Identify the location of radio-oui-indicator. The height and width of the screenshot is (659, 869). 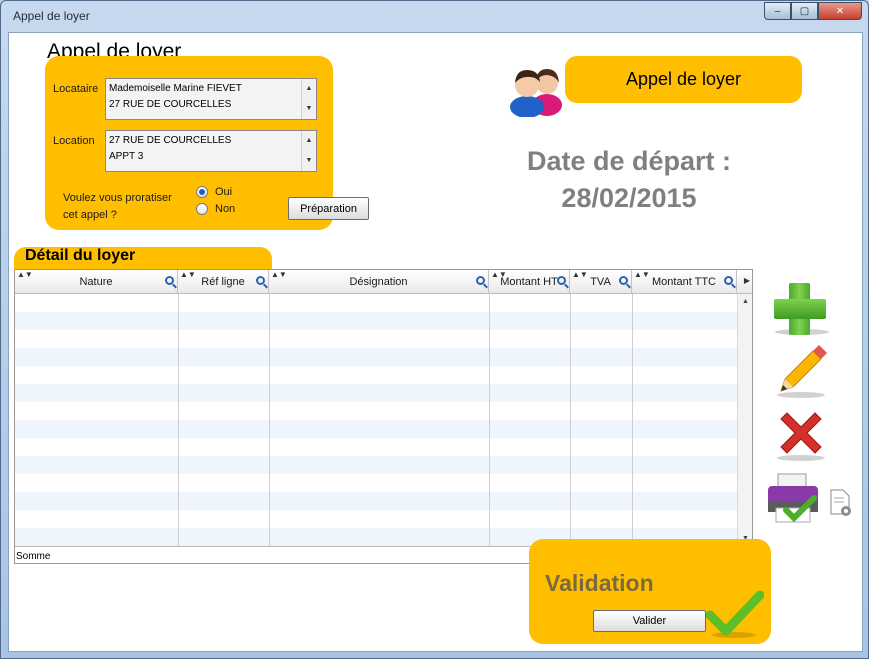
(202, 192).